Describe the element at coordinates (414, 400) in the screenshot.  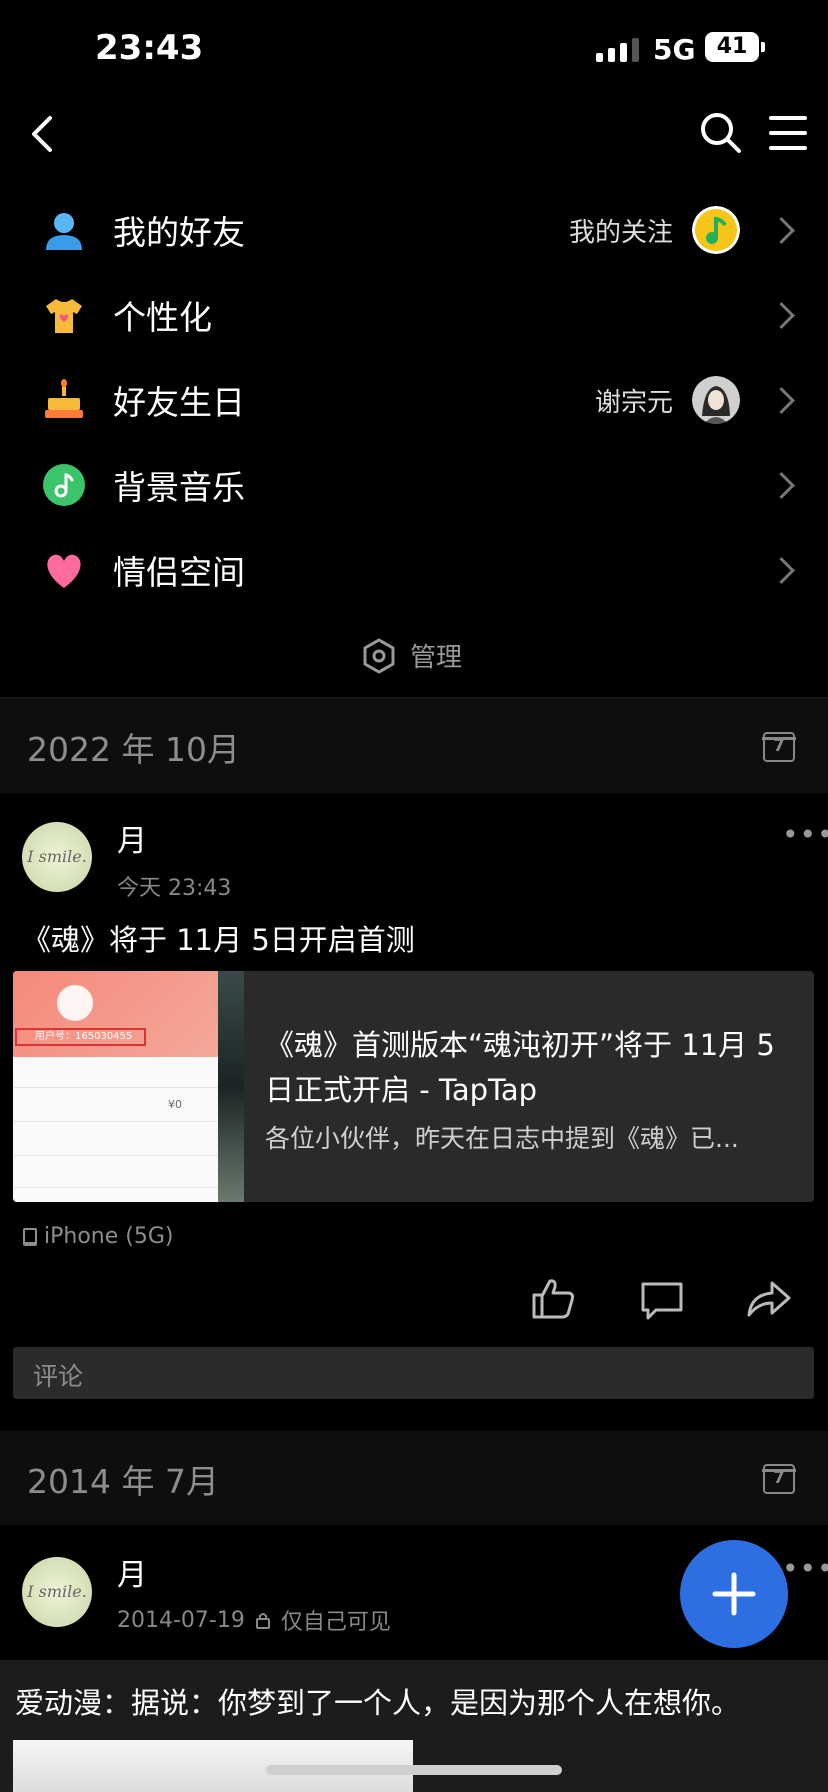
I see `menu-row-birthday: 好友生日 谢宗元` at that location.